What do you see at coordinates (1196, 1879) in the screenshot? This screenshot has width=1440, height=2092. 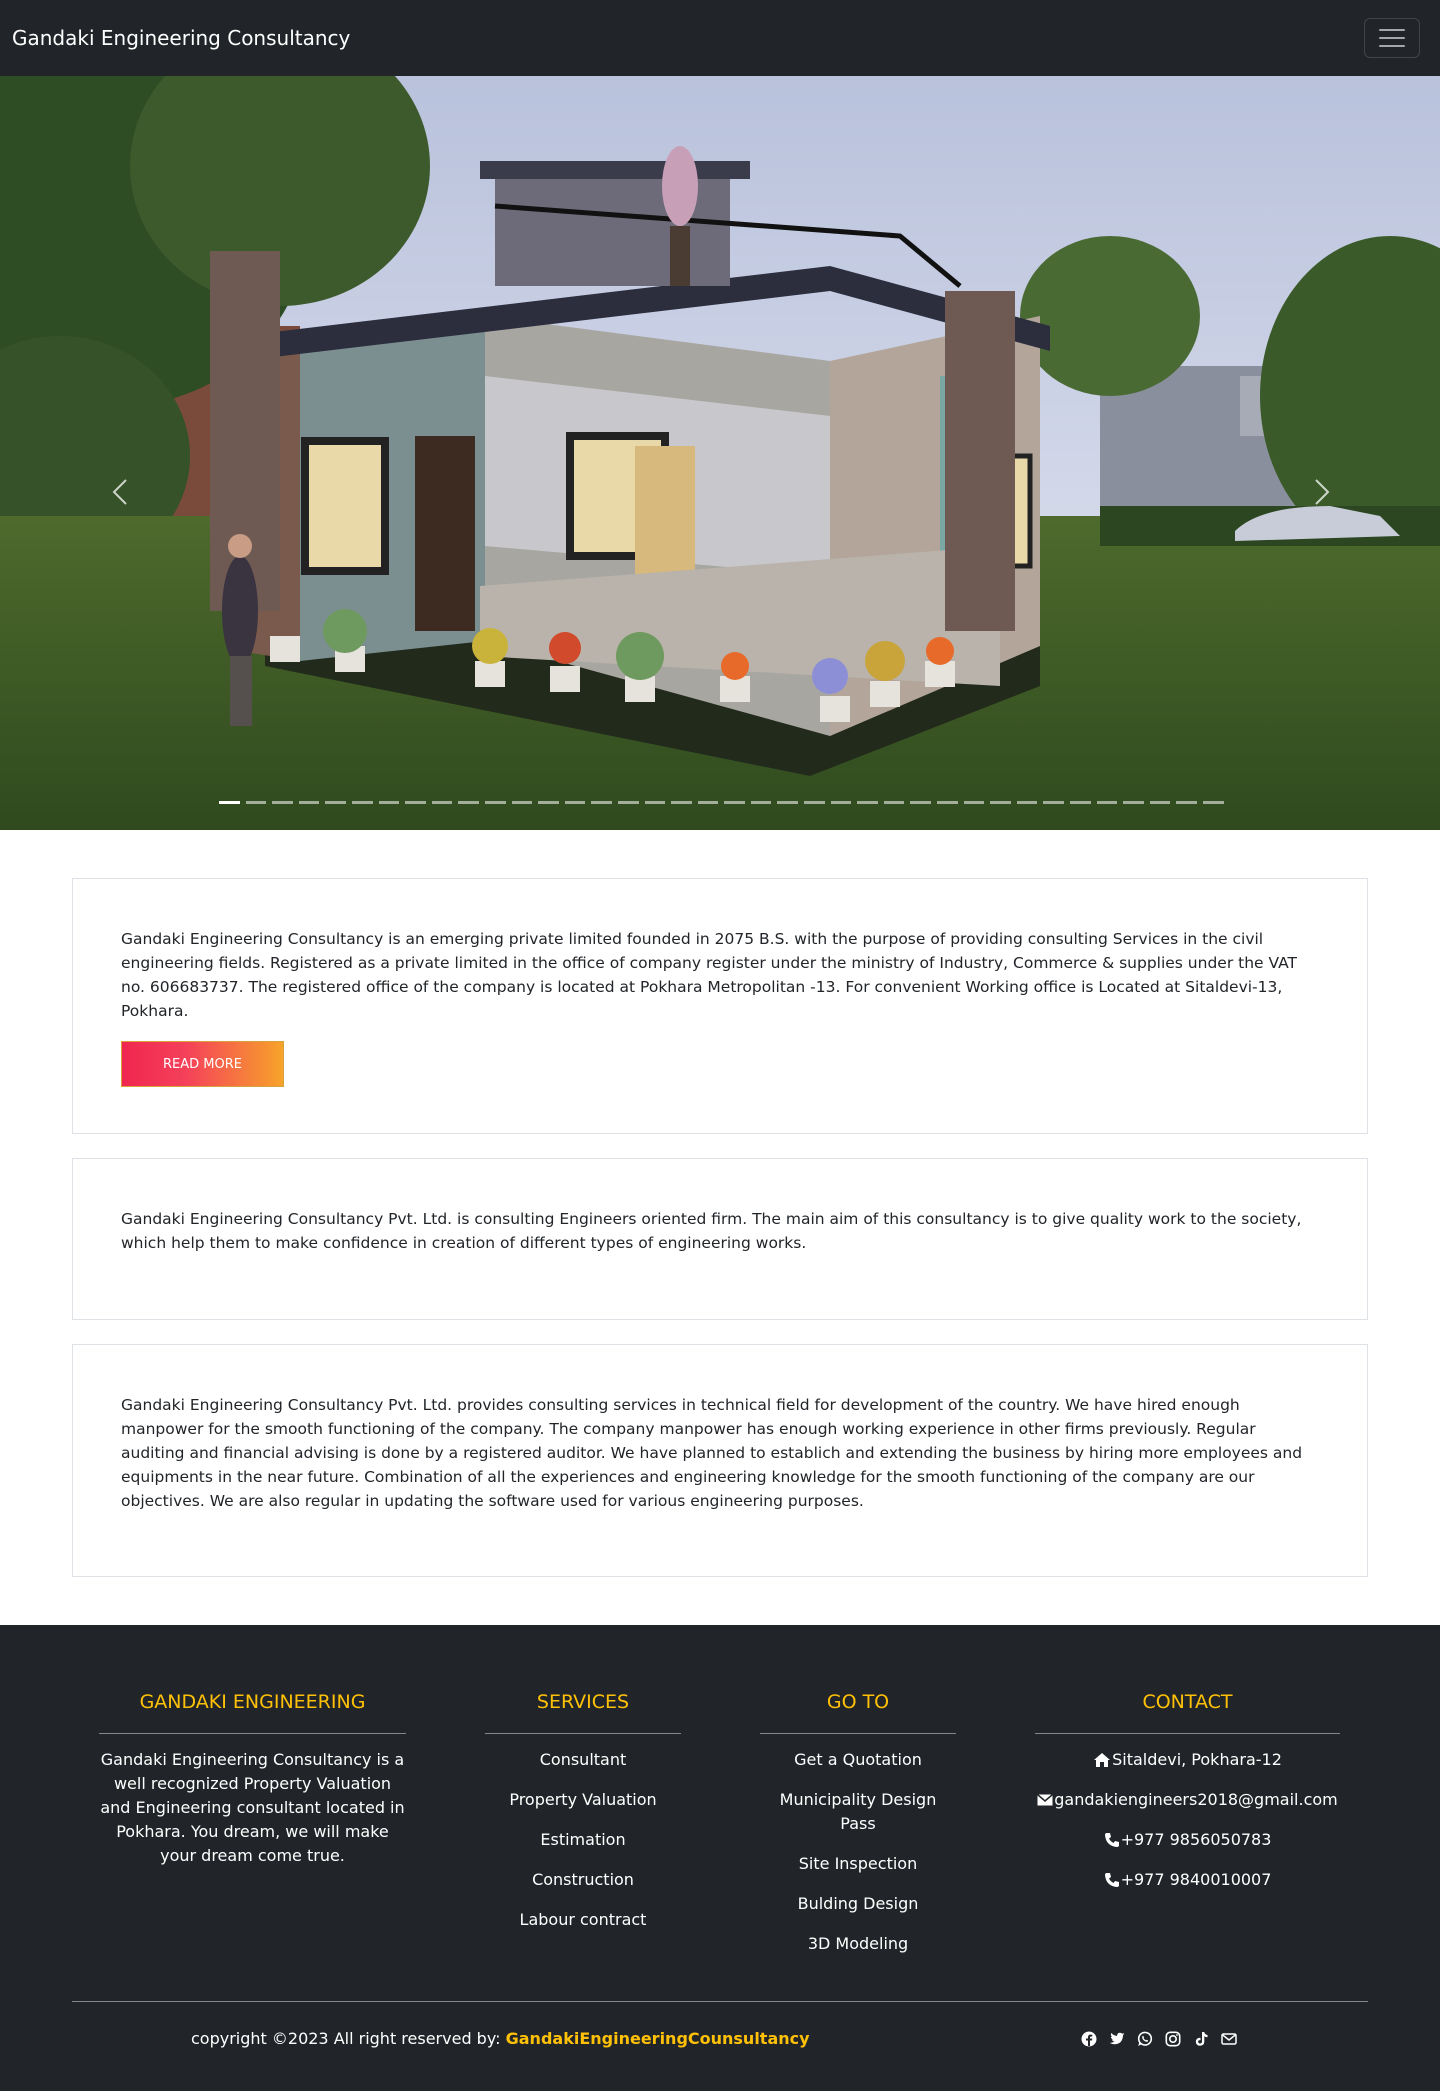 I see `contact-phone-2-text: +977 9840010007` at bounding box center [1196, 1879].